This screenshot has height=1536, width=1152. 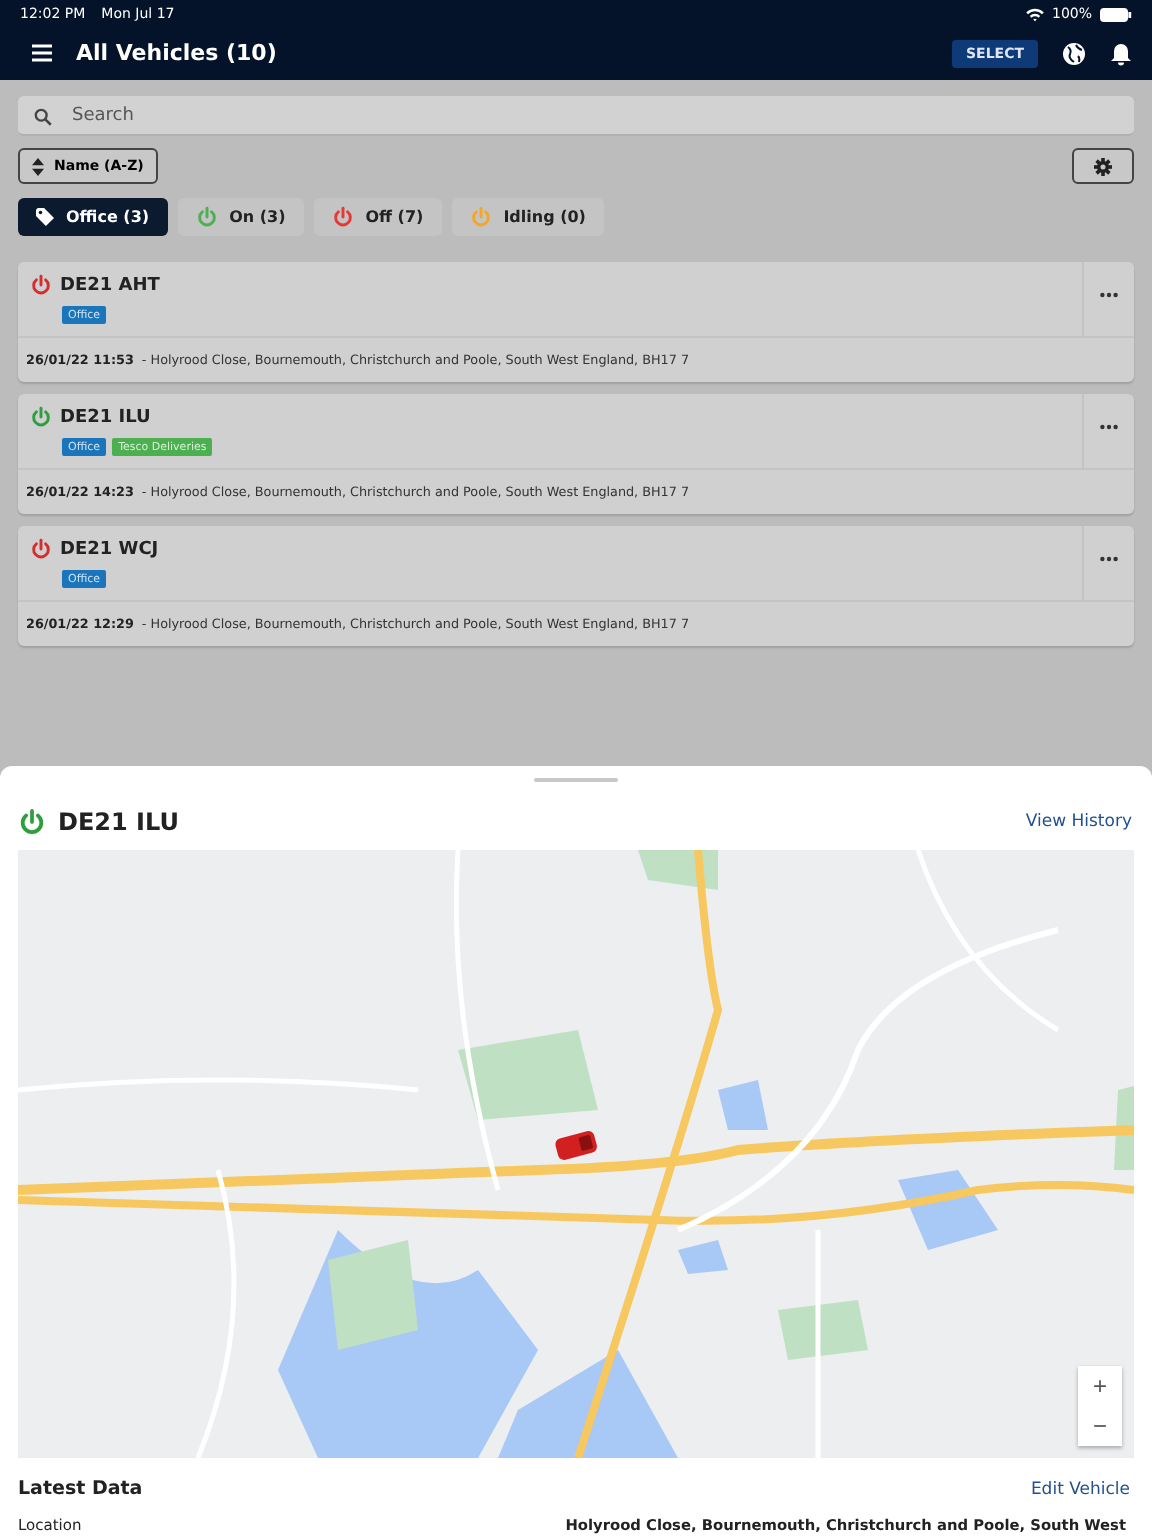 What do you see at coordinates (1100, 1386) in the screenshot?
I see `zoom-in-button: +` at bounding box center [1100, 1386].